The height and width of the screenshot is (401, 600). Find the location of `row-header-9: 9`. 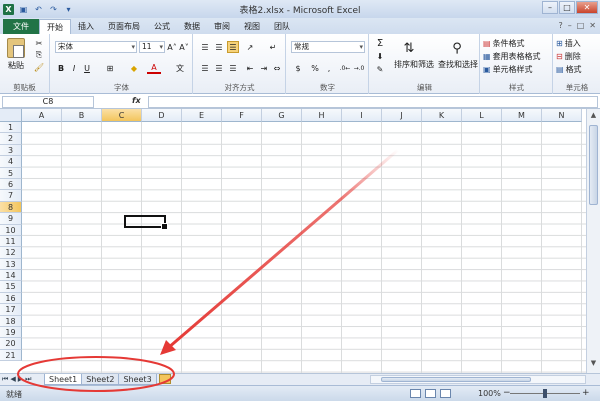

row-header-9: 9 is located at coordinates (11, 219).